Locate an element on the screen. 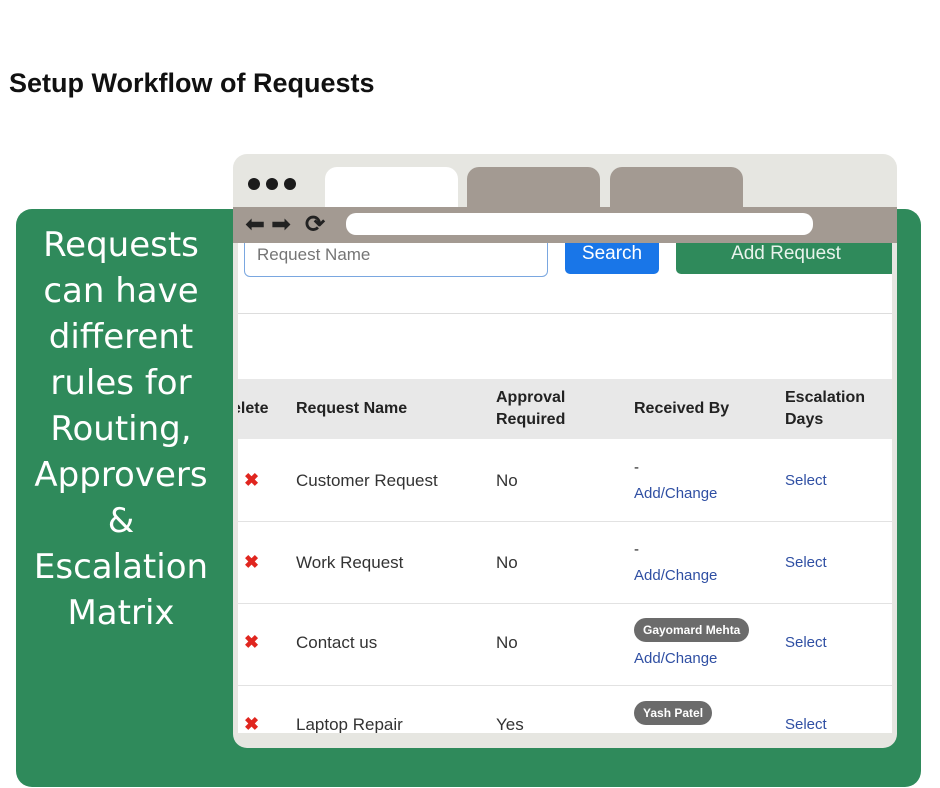 This screenshot has width=940, height=788. assignee-chip: Gayomard Mehta is located at coordinates (692, 630).